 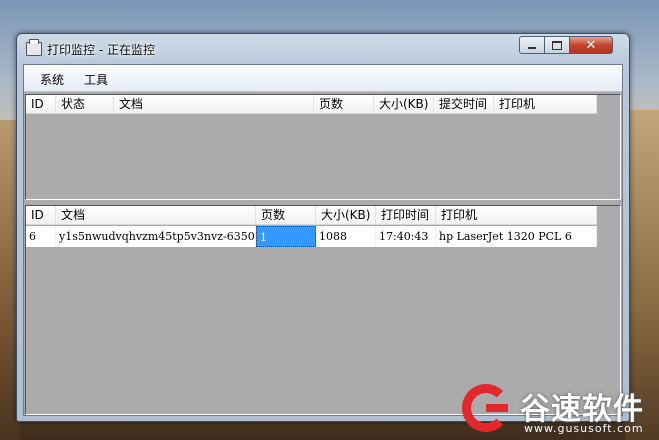 I want to click on cell-size: 1088, so click(x=346, y=236).